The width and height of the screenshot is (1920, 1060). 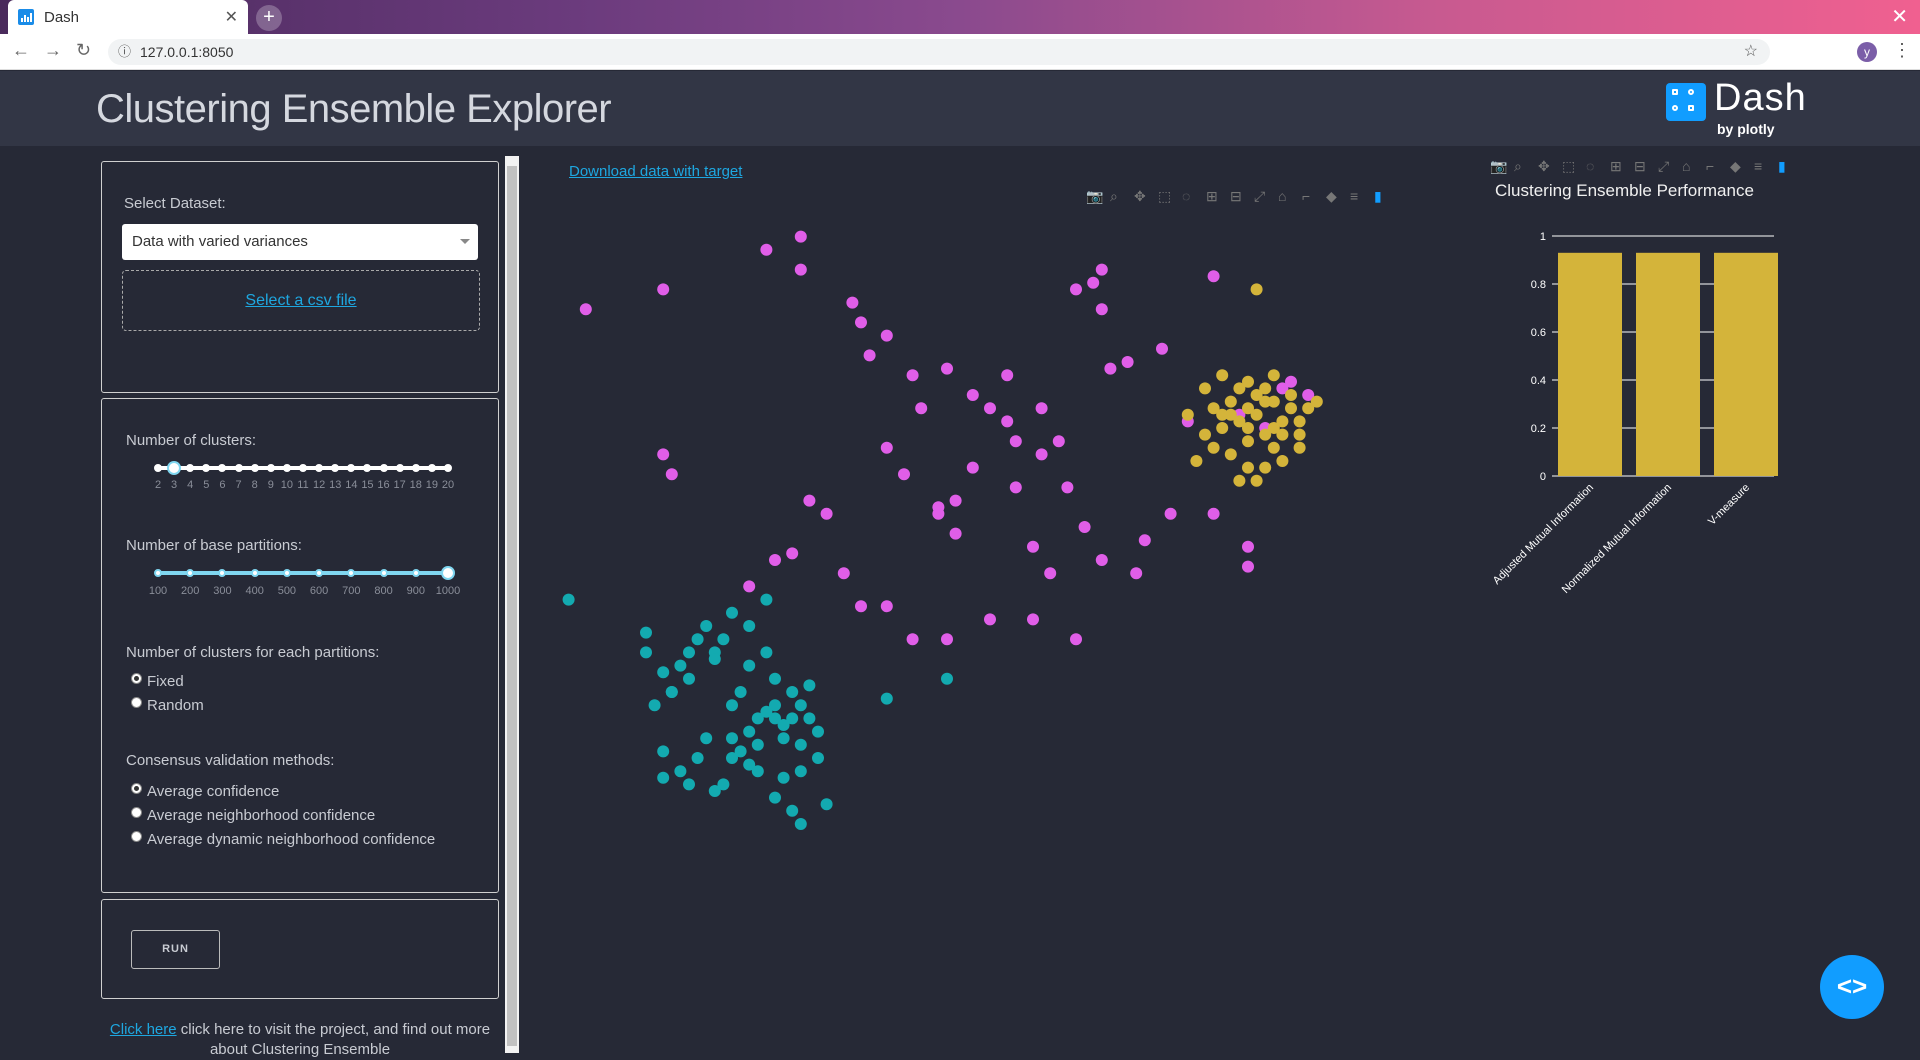 What do you see at coordinates (124, 52) in the screenshot?
I see `info-icon: ⓘ` at bounding box center [124, 52].